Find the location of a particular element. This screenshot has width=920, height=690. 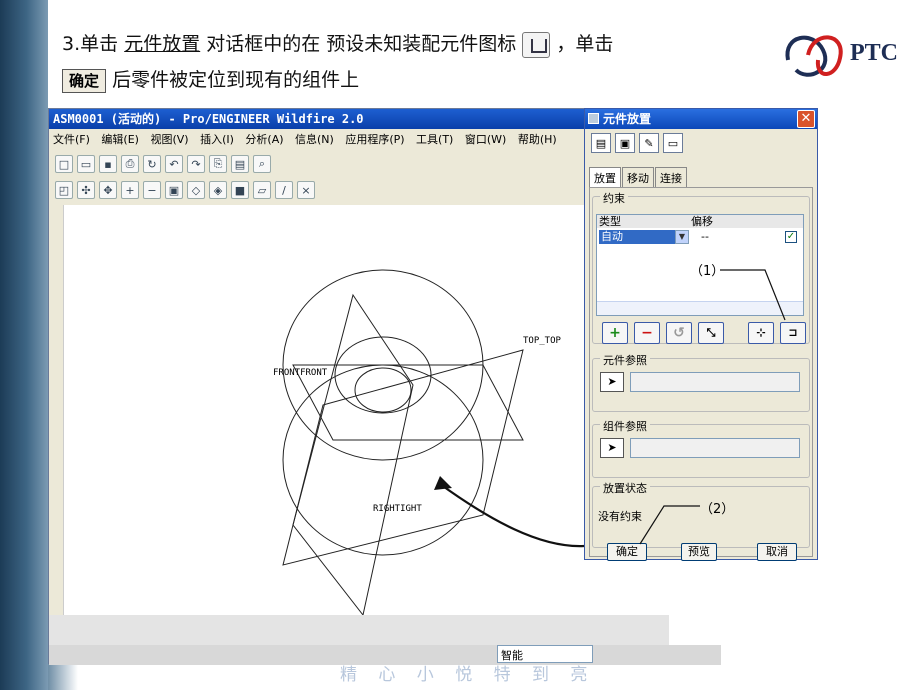

tab-placement: 放置 is located at coordinates (605, 177).